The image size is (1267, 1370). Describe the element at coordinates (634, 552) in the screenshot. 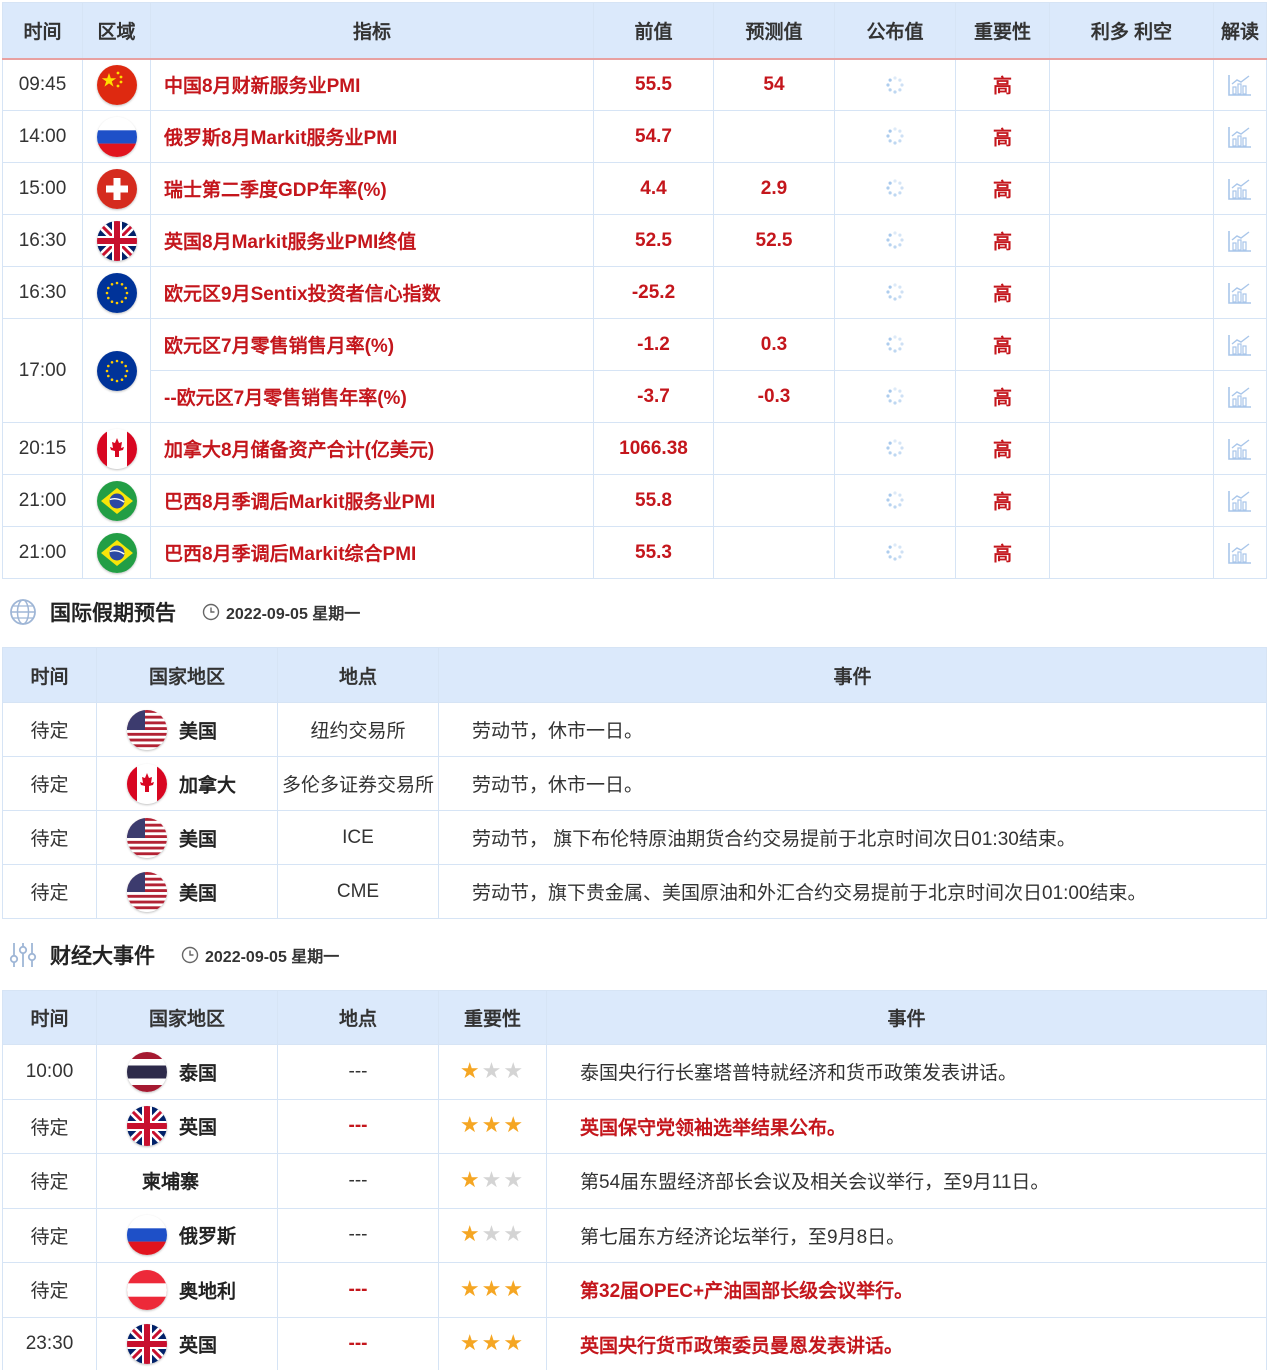

I see `calendar-row: 21:00 巴西8月季调后Markit综合PMI 55.3 高` at that location.